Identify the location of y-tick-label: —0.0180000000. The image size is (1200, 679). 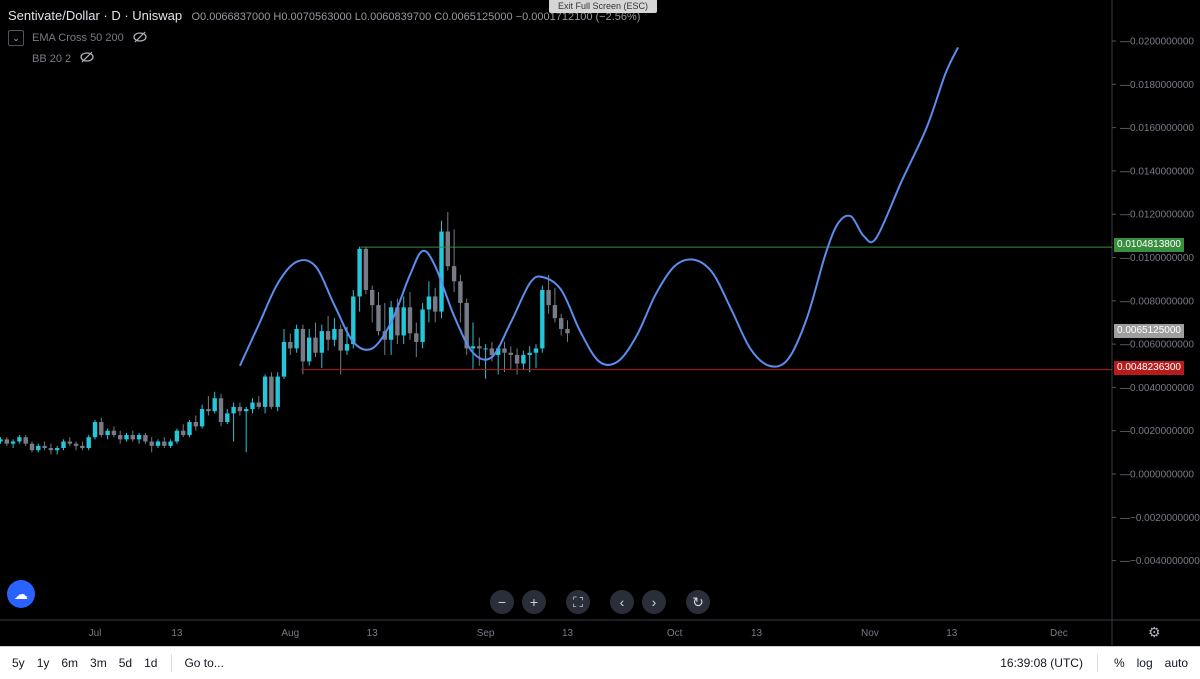
(1157, 85).